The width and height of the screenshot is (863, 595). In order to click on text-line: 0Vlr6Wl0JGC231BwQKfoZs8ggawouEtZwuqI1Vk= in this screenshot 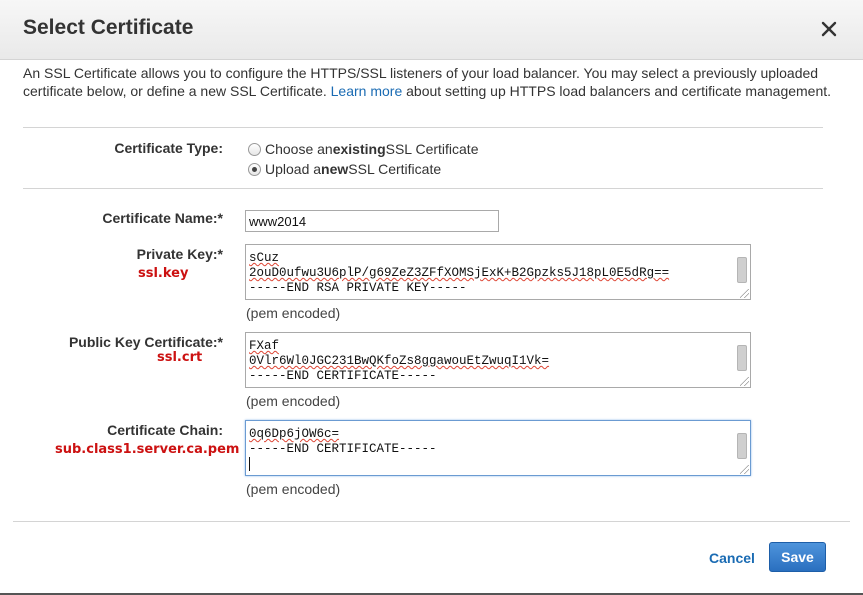, I will do `click(399, 361)`.